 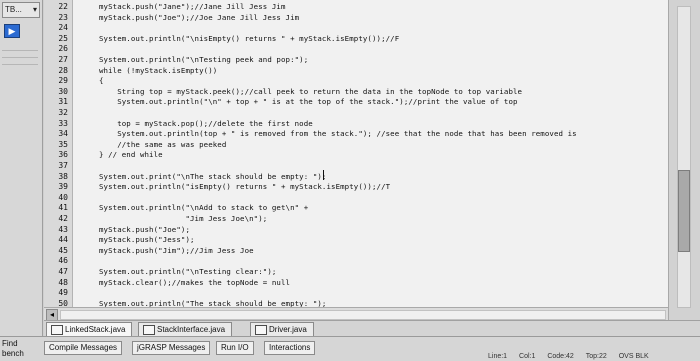 I want to click on line-number: 22, so click(x=63, y=6).